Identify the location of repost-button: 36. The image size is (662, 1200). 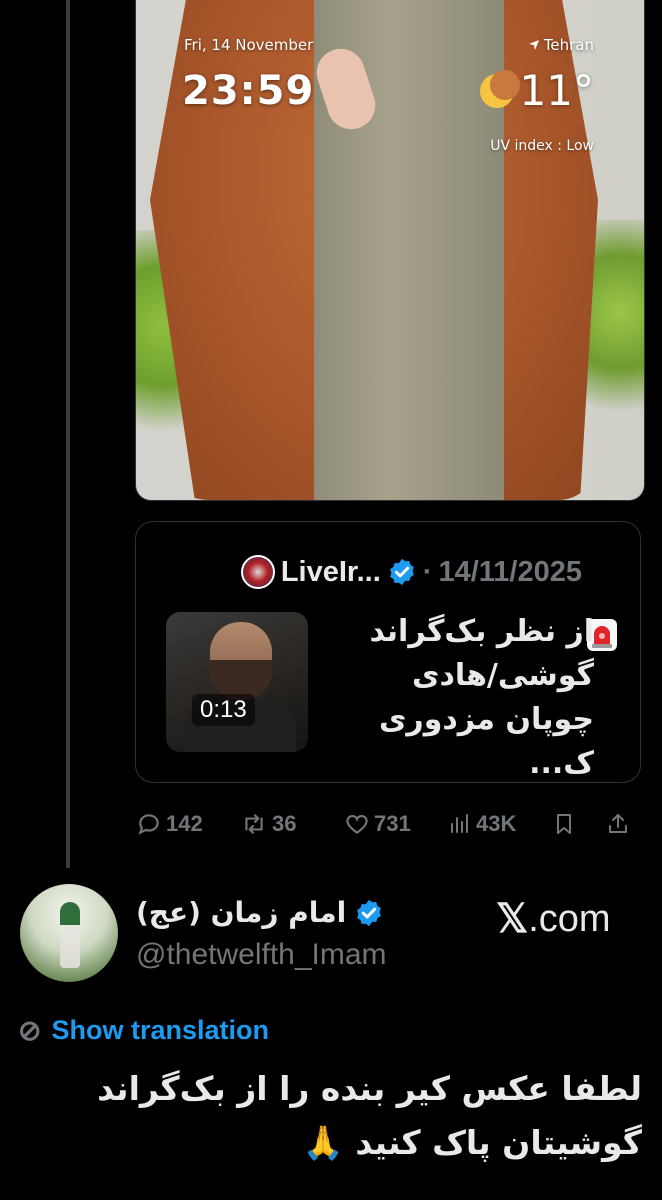
(292, 824).